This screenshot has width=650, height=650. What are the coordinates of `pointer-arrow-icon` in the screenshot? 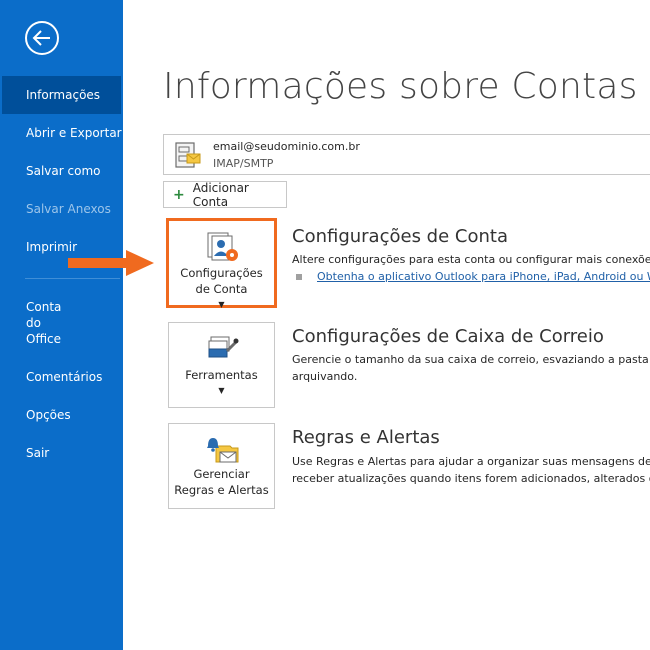 It's located at (111, 263).